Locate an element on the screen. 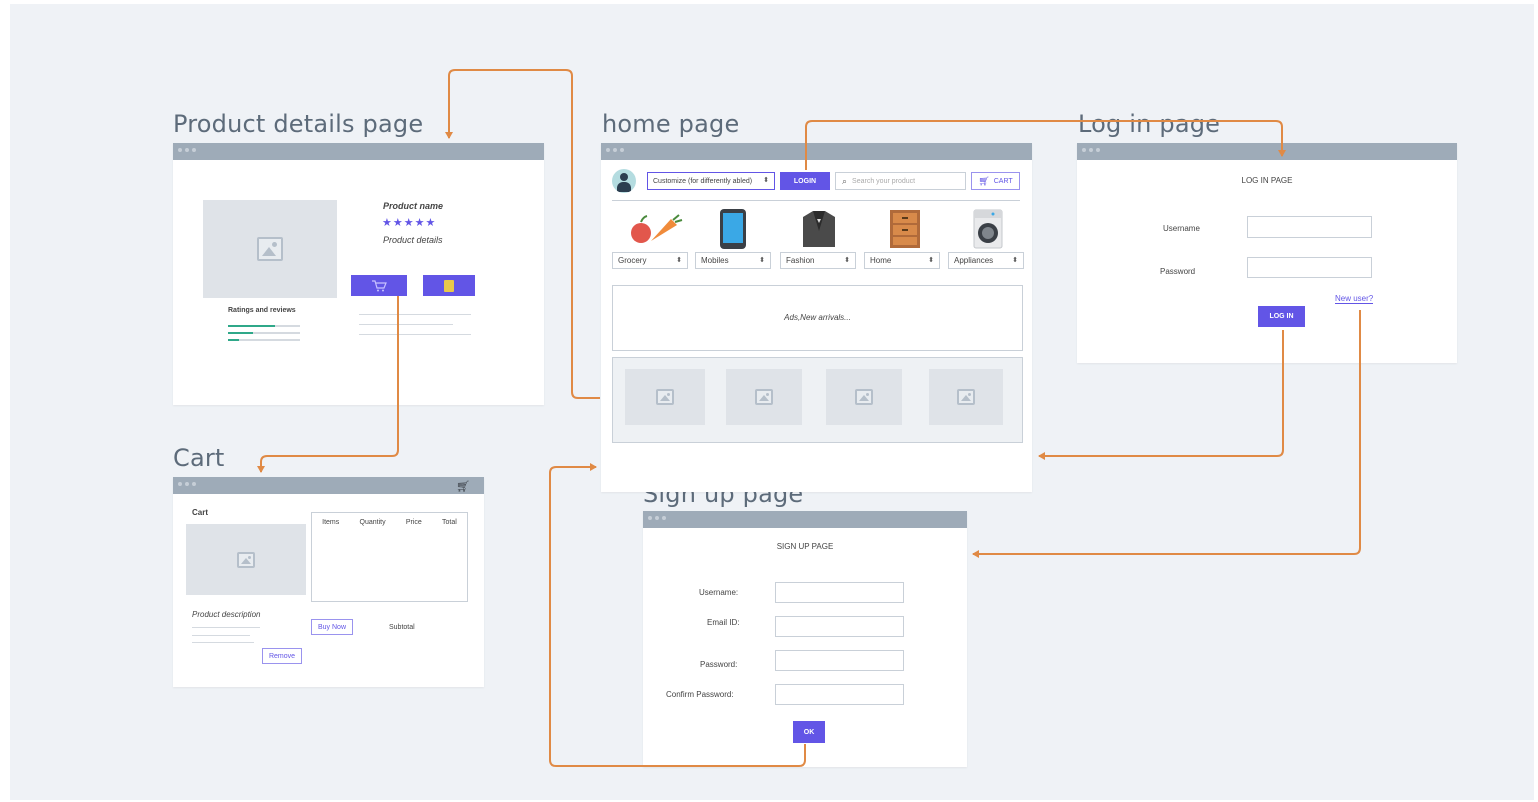  arrow-home-to-product is located at coordinates (522, 234).